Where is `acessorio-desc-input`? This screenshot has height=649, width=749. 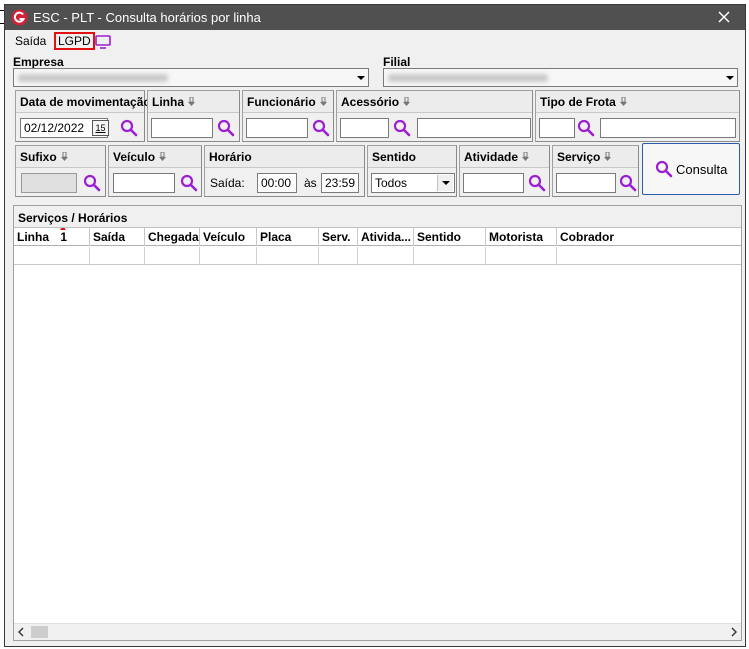 acessorio-desc-input is located at coordinates (474, 128).